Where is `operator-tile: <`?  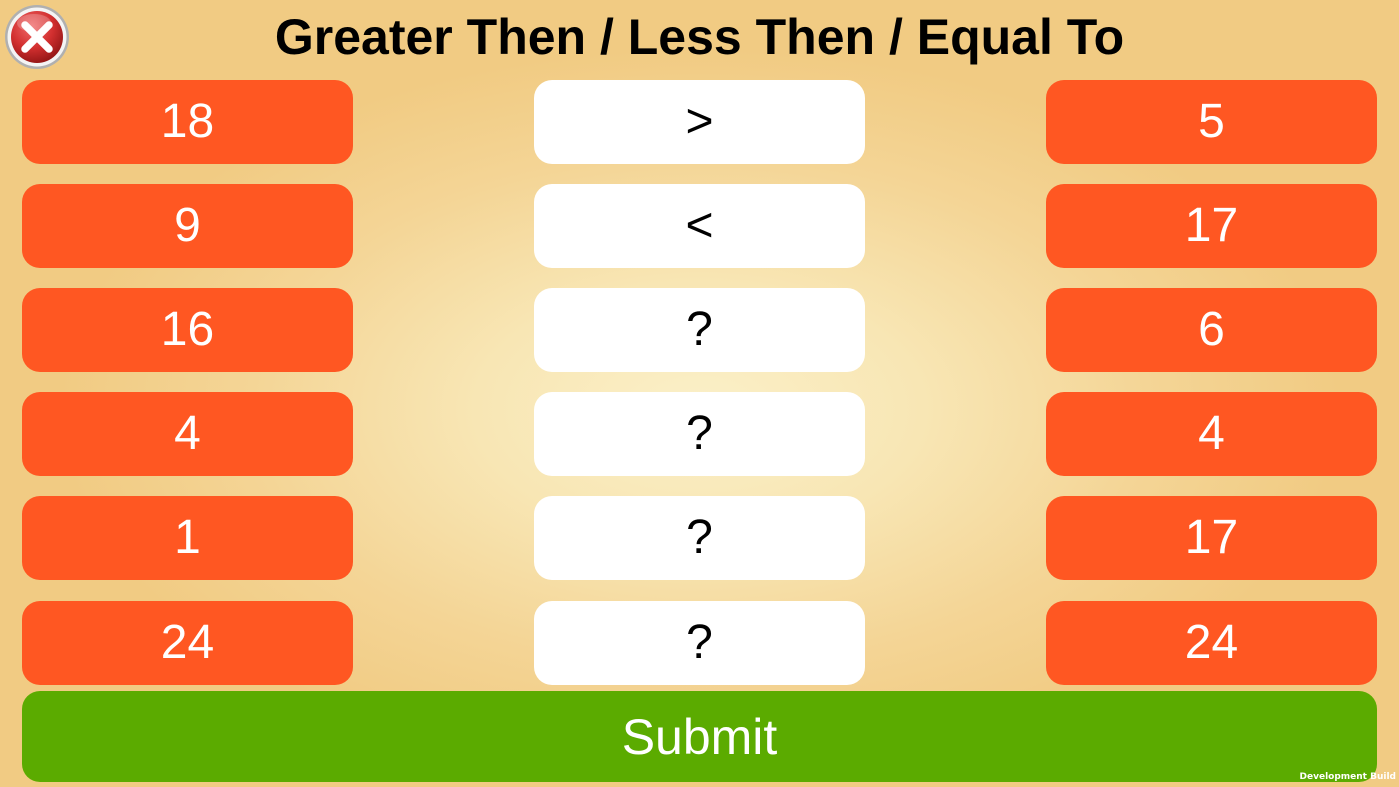 operator-tile: < is located at coordinates (699, 226).